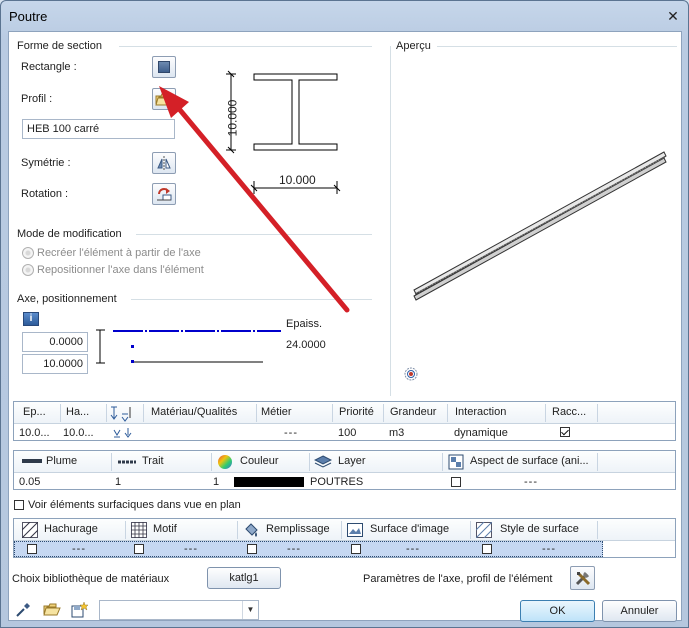 The width and height of the screenshot is (689, 628). What do you see at coordinates (124, 434) in the screenshot?
I see `anchor-row-icon` at bounding box center [124, 434].